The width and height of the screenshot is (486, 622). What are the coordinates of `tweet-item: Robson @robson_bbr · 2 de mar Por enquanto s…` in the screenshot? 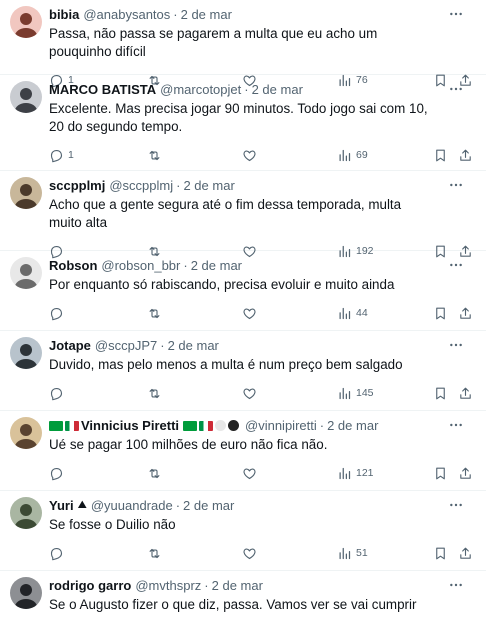 It's located at (243, 291).